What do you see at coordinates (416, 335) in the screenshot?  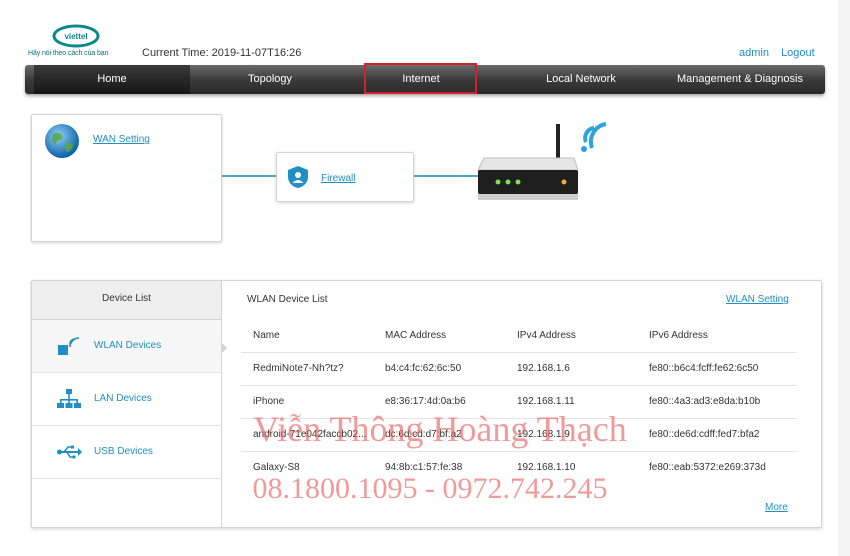 I see `column-header-mac: MAC Address` at bounding box center [416, 335].